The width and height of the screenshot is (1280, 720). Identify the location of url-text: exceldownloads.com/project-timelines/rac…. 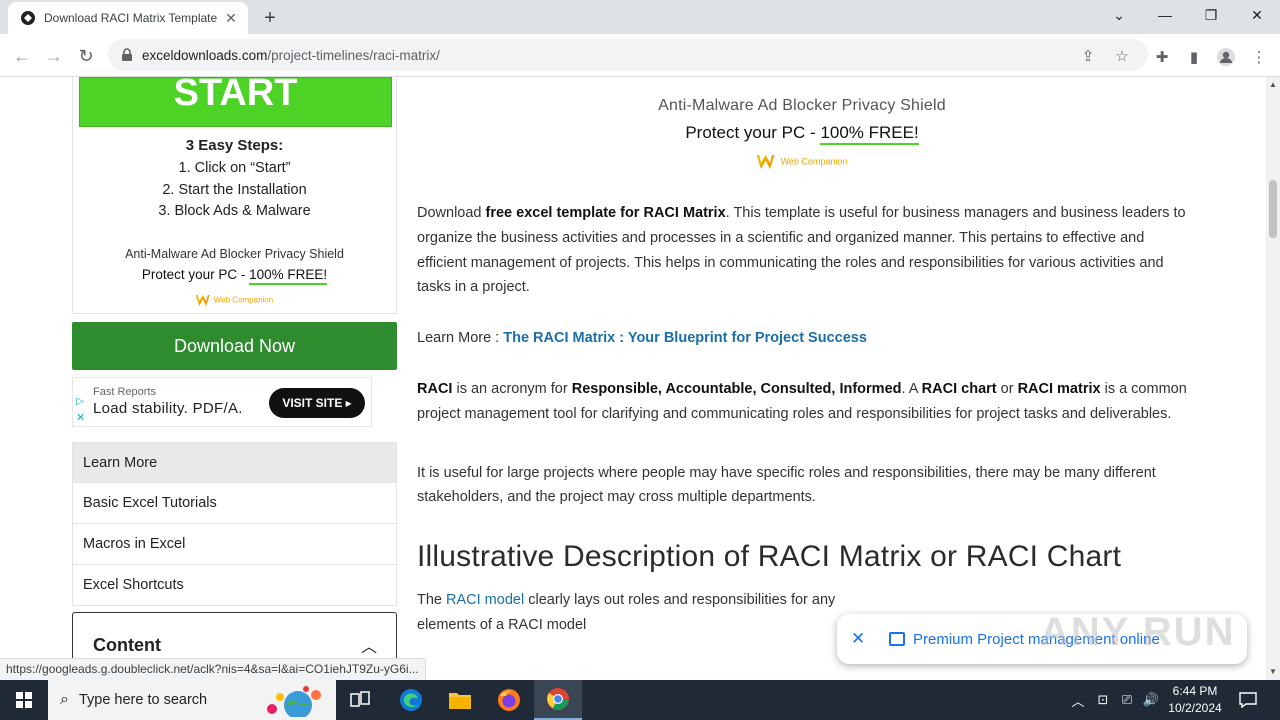
(291, 55).